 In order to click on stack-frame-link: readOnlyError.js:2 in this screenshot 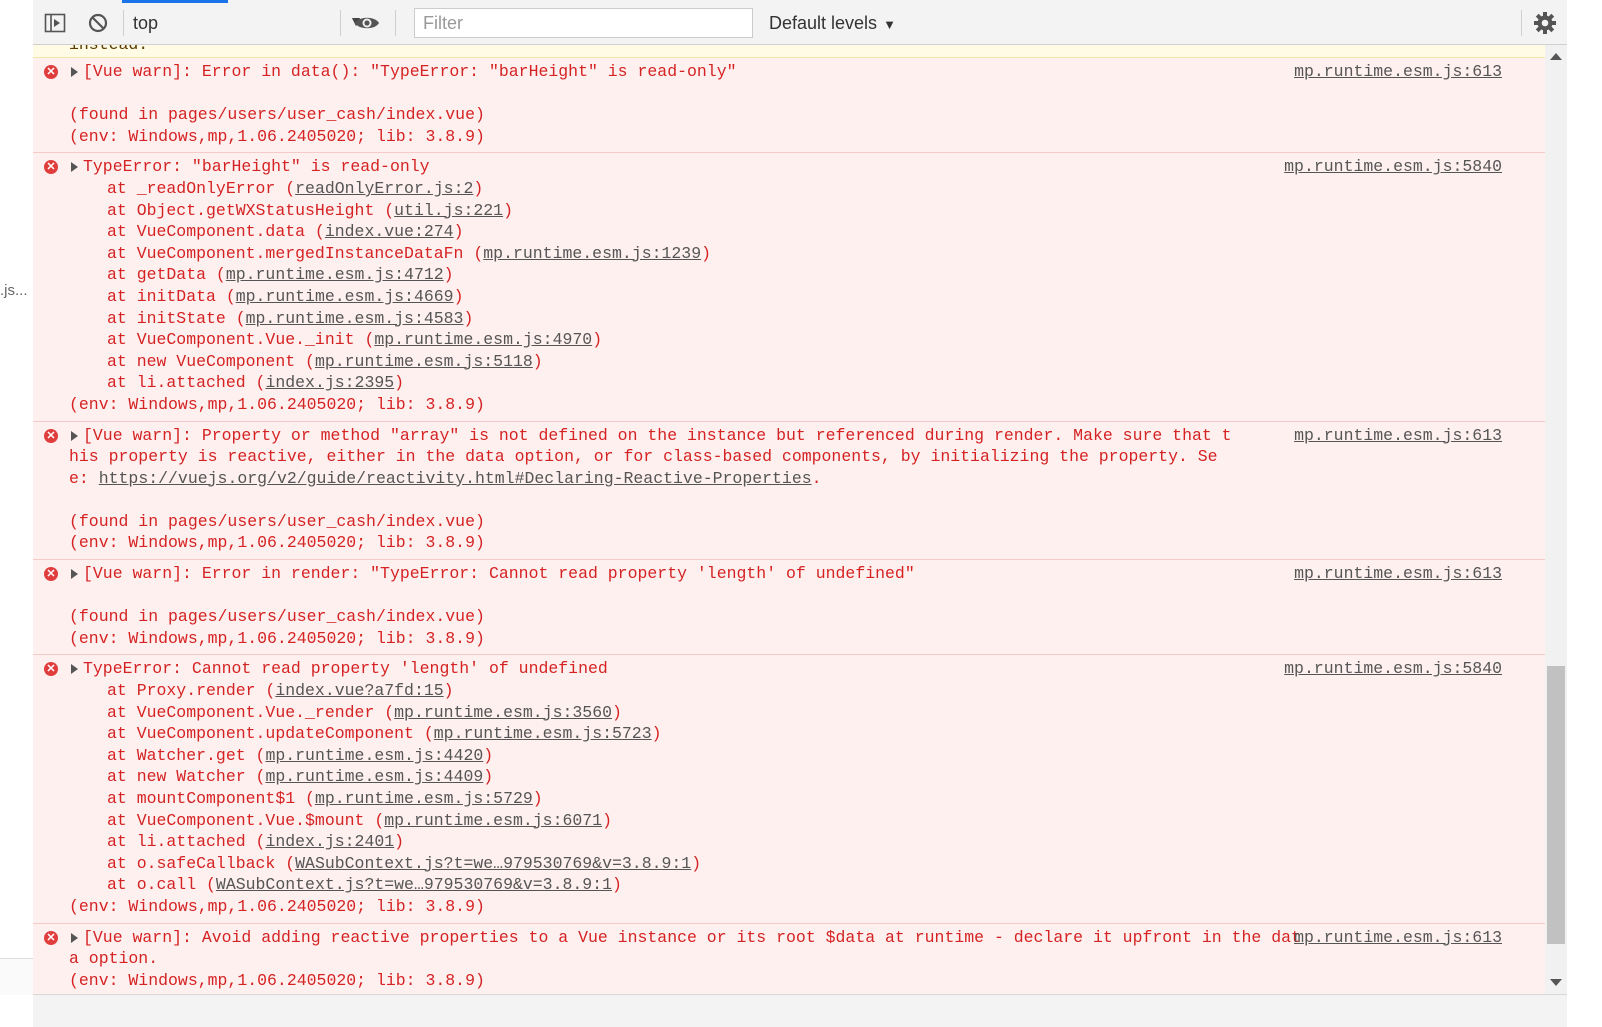, I will do `click(384, 188)`.